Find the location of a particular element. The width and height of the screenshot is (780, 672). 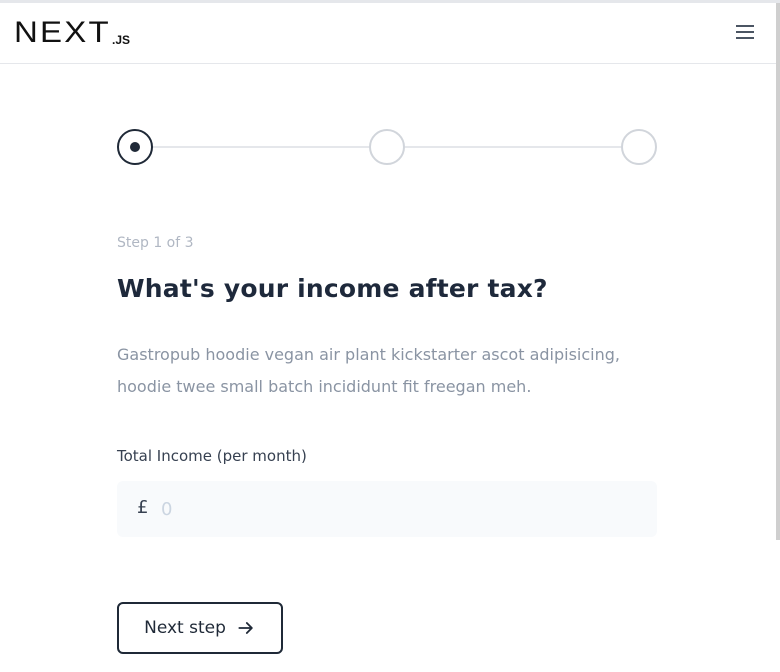

arrow-right-icon is located at coordinates (245, 628).